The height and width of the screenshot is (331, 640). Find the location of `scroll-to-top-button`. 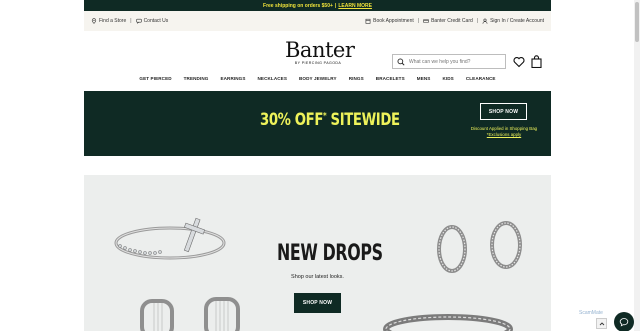

scroll-to-top-button is located at coordinates (601, 323).